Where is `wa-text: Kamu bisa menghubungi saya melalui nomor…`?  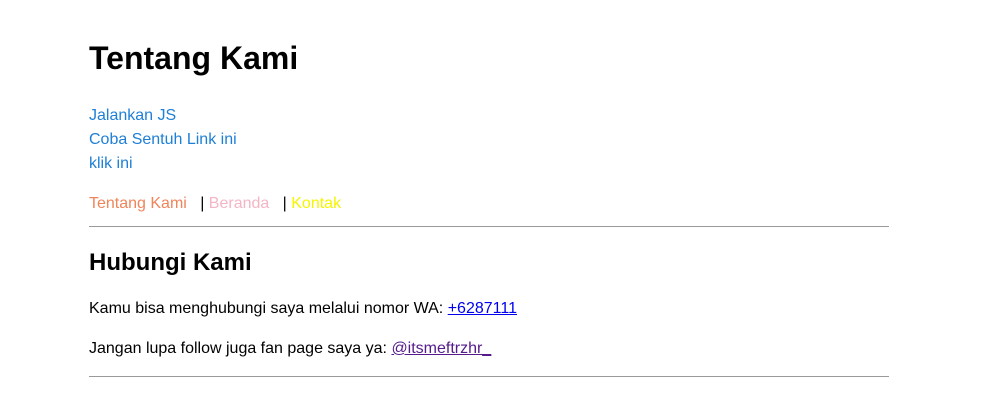 wa-text: Kamu bisa menghubungi saya melalui nomor… is located at coordinates (268, 308).